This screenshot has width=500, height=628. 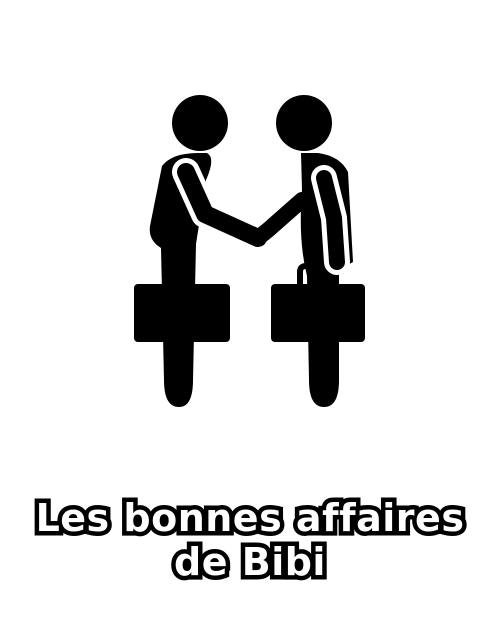 What do you see at coordinates (304, 123) in the screenshot?
I see `right-man-head` at bounding box center [304, 123].